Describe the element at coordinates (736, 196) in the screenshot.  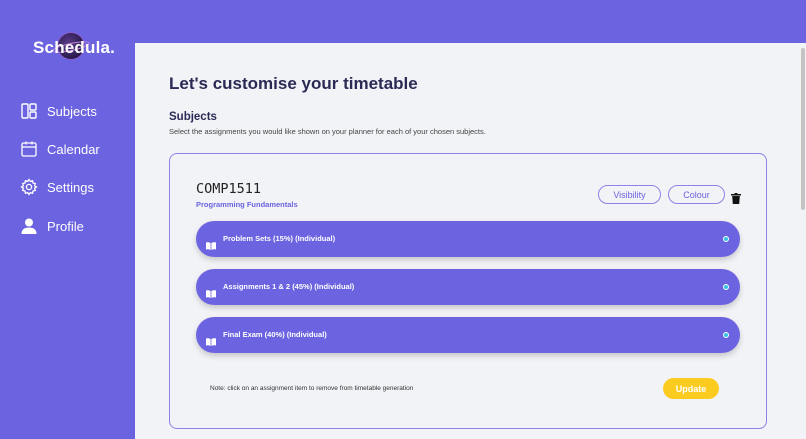
I see `trash-icon` at that location.